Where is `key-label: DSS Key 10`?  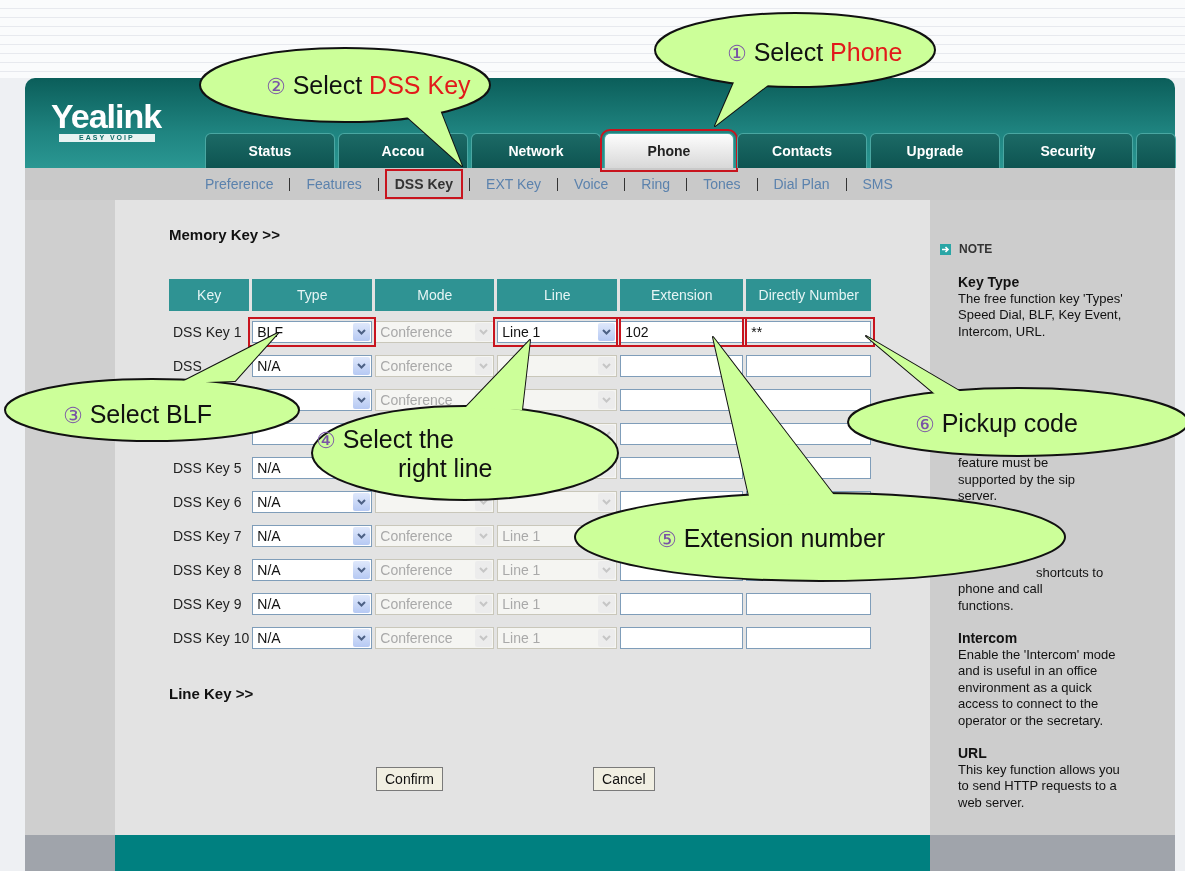
key-label: DSS Key 10 is located at coordinates (211, 638).